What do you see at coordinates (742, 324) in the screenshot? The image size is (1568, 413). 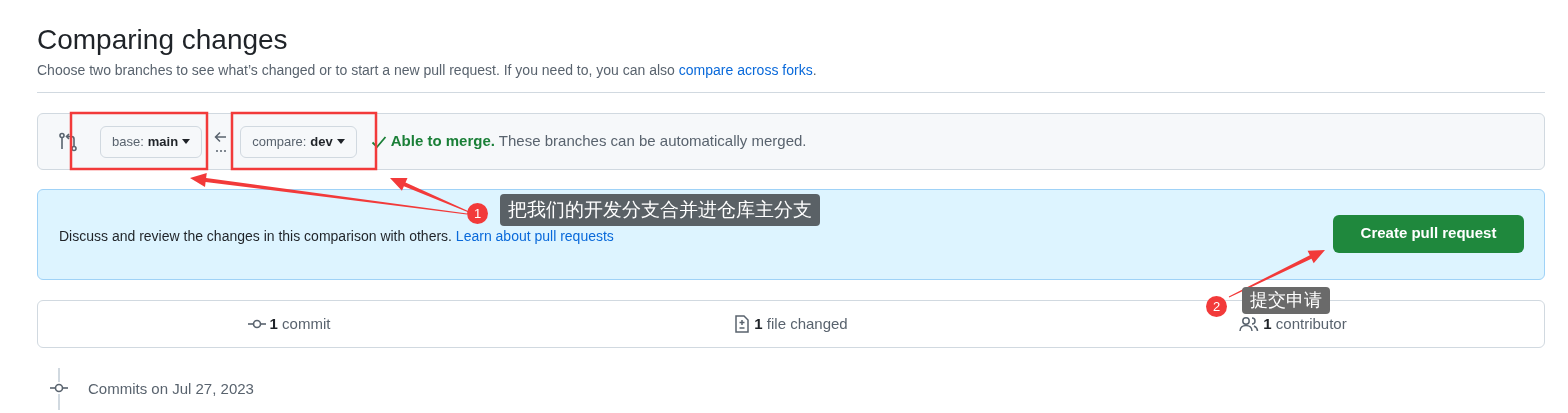 I see `file-diff-icon` at bounding box center [742, 324].